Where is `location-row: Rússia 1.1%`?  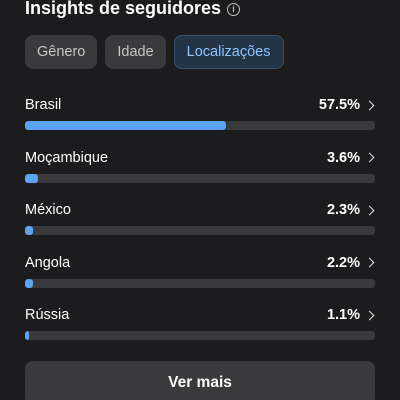
location-row: Rússia 1.1% is located at coordinates (200, 332).